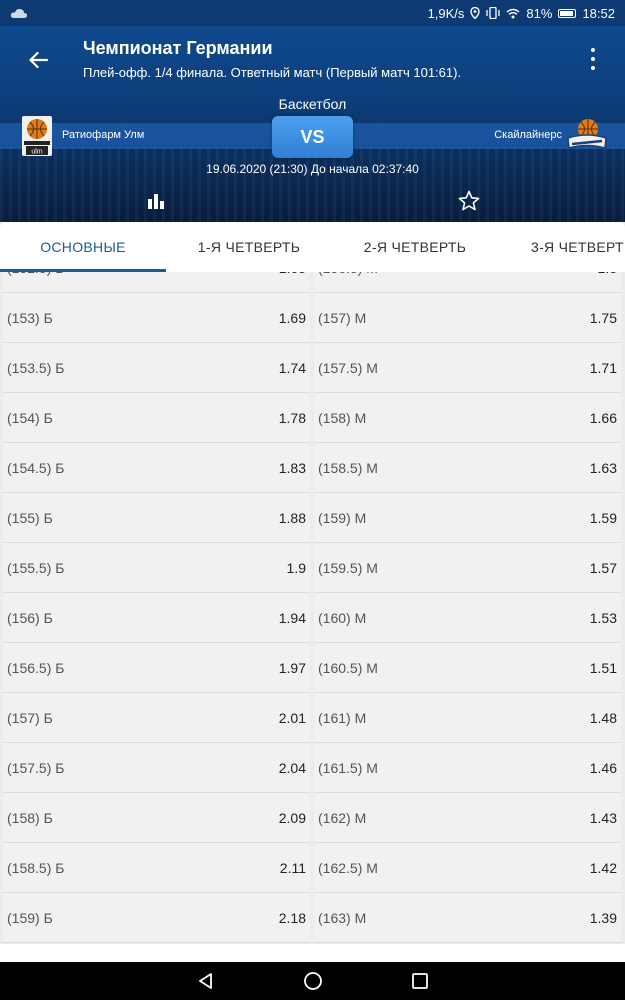 The height and width of the screenshot is (1000, 625). I want to click on over-odd-value: 1.94, so click(292, 617).